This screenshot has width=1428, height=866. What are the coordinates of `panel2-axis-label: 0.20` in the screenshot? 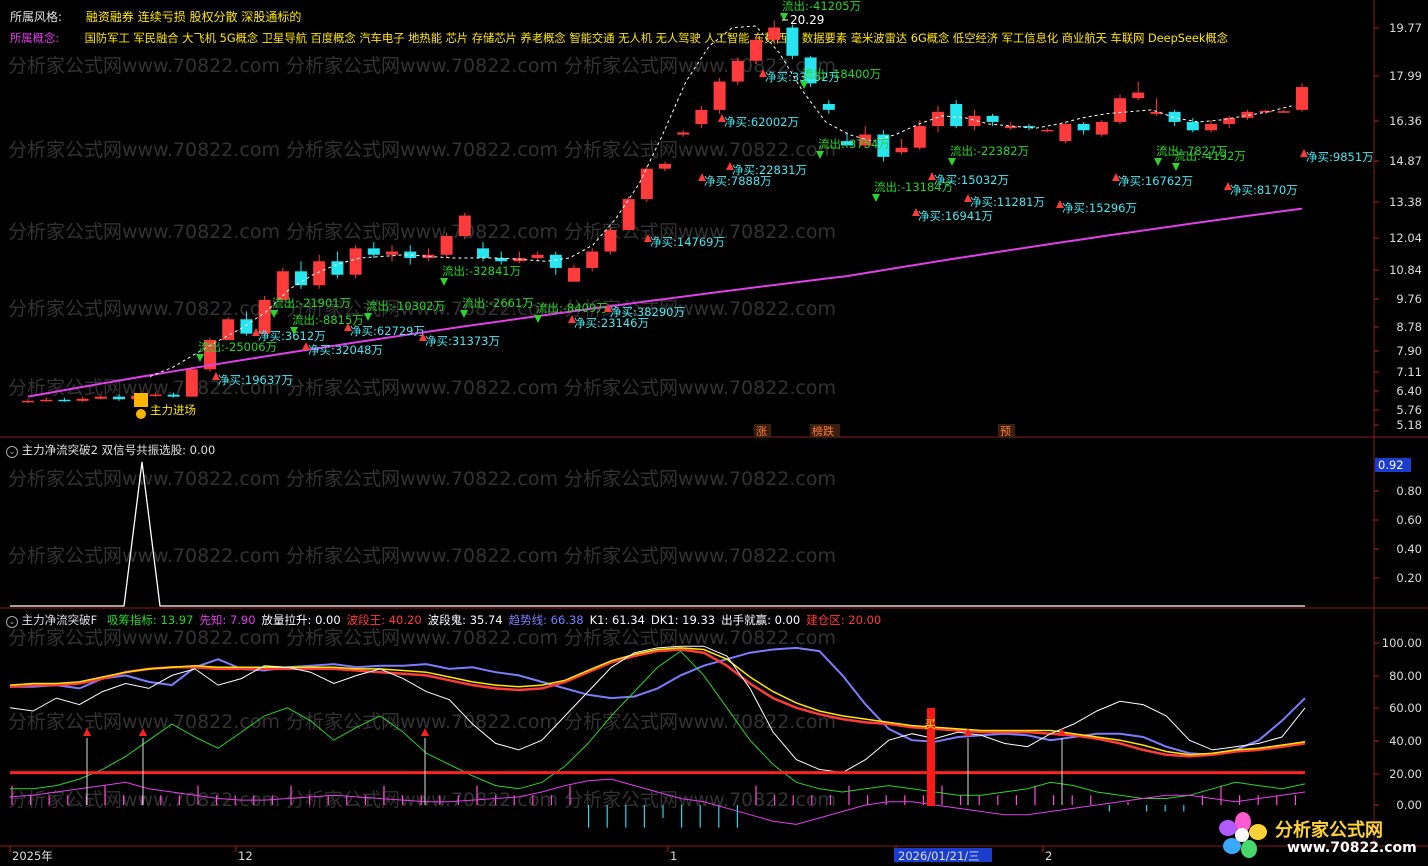 It's located at (1409, 578).